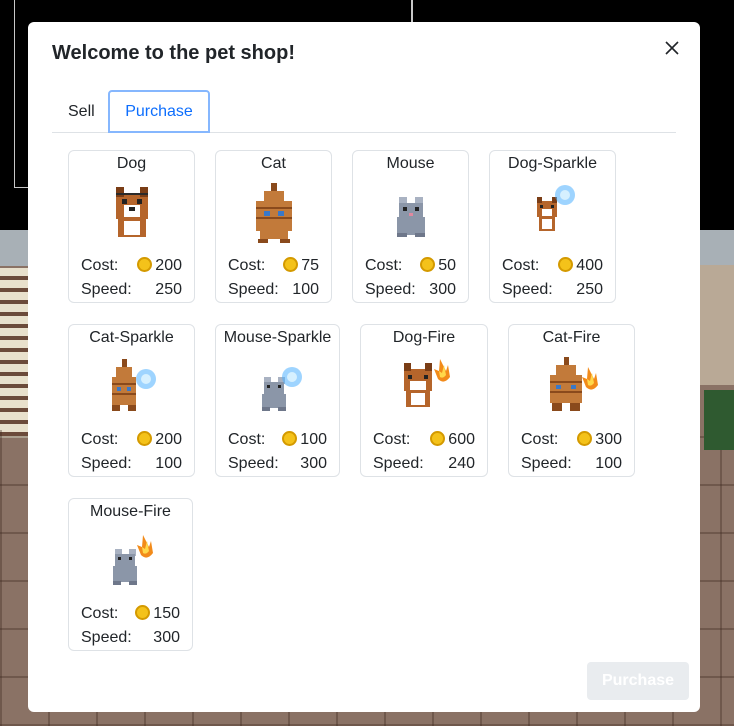  What do you see at coordinates (461, 439) in the screenshot?
I see `cost-amount: 600` at bounding box center [461, 439].